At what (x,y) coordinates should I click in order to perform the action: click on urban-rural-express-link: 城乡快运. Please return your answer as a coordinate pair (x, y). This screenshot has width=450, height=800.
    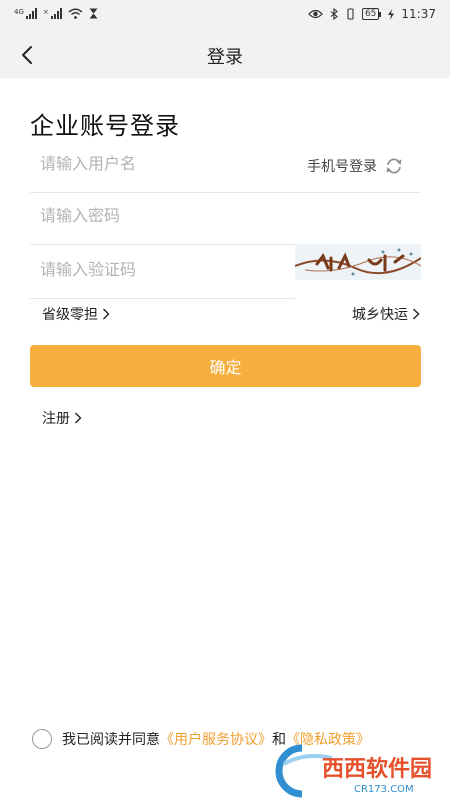
    Looking at the image, I should click on (386, 314).